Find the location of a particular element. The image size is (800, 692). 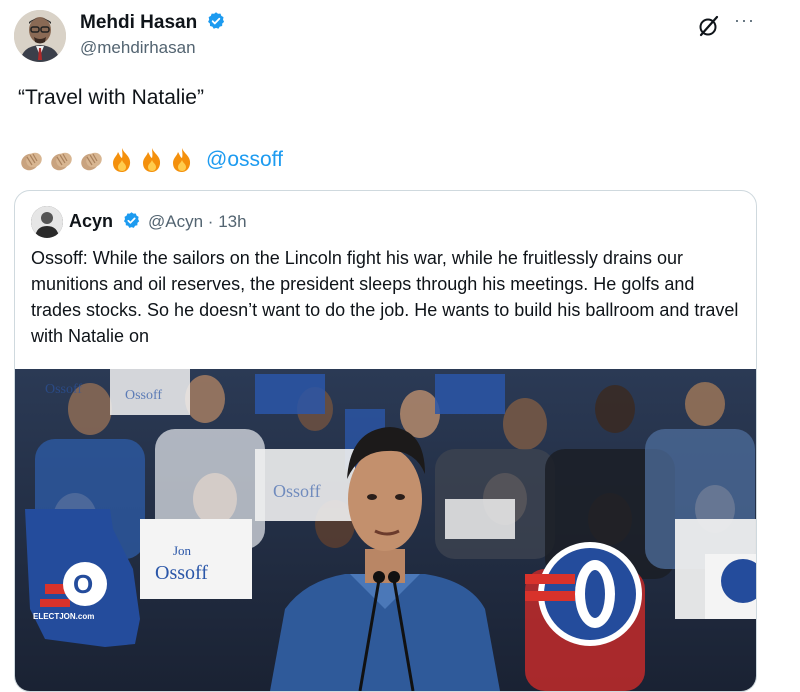

quote-author-name-text: Acyn is located at coordinates (91, 221).